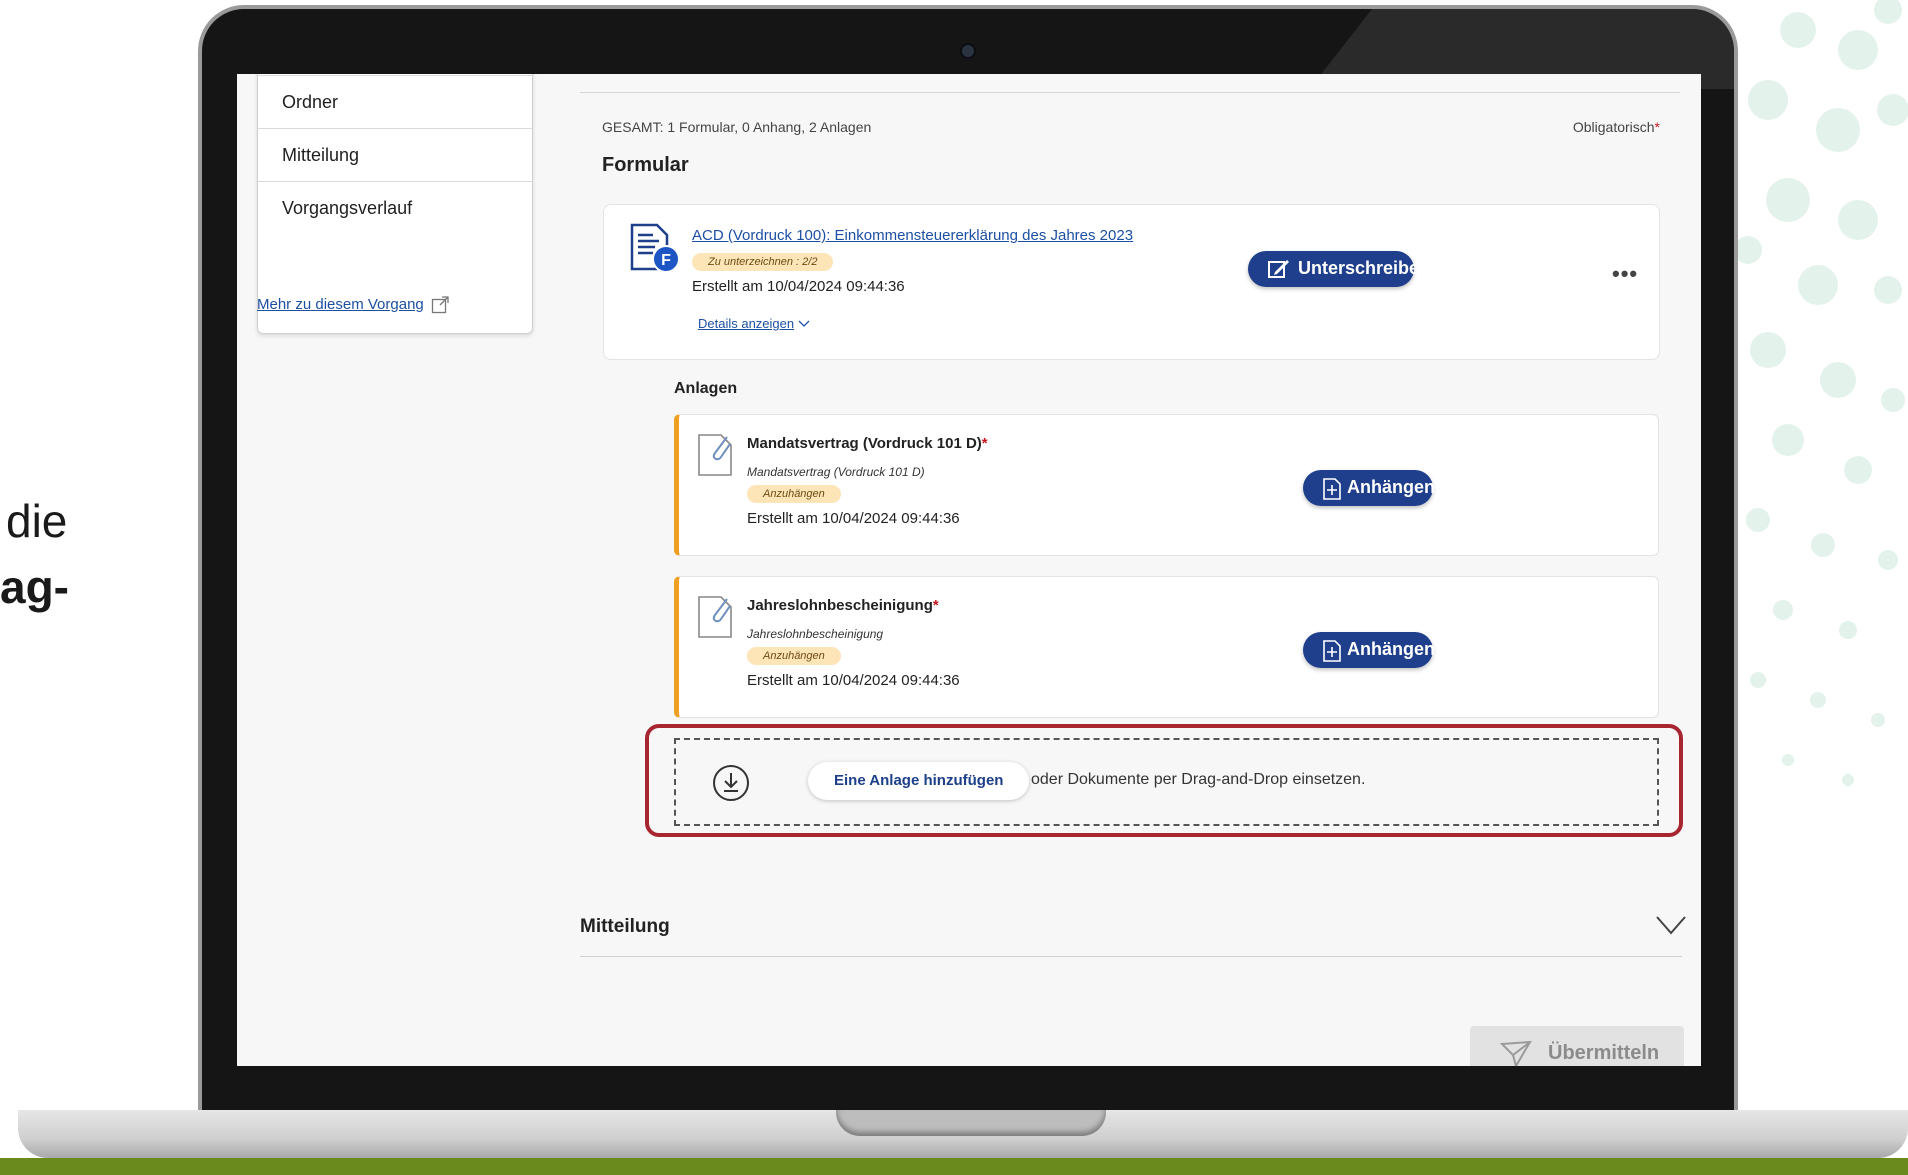 The height and width of the screenshot is (1175, 1908). I want to click on summary-text: GESAMT: 1 Formular, 0 Anhang, 2 Anlagen, so click(737, 127).